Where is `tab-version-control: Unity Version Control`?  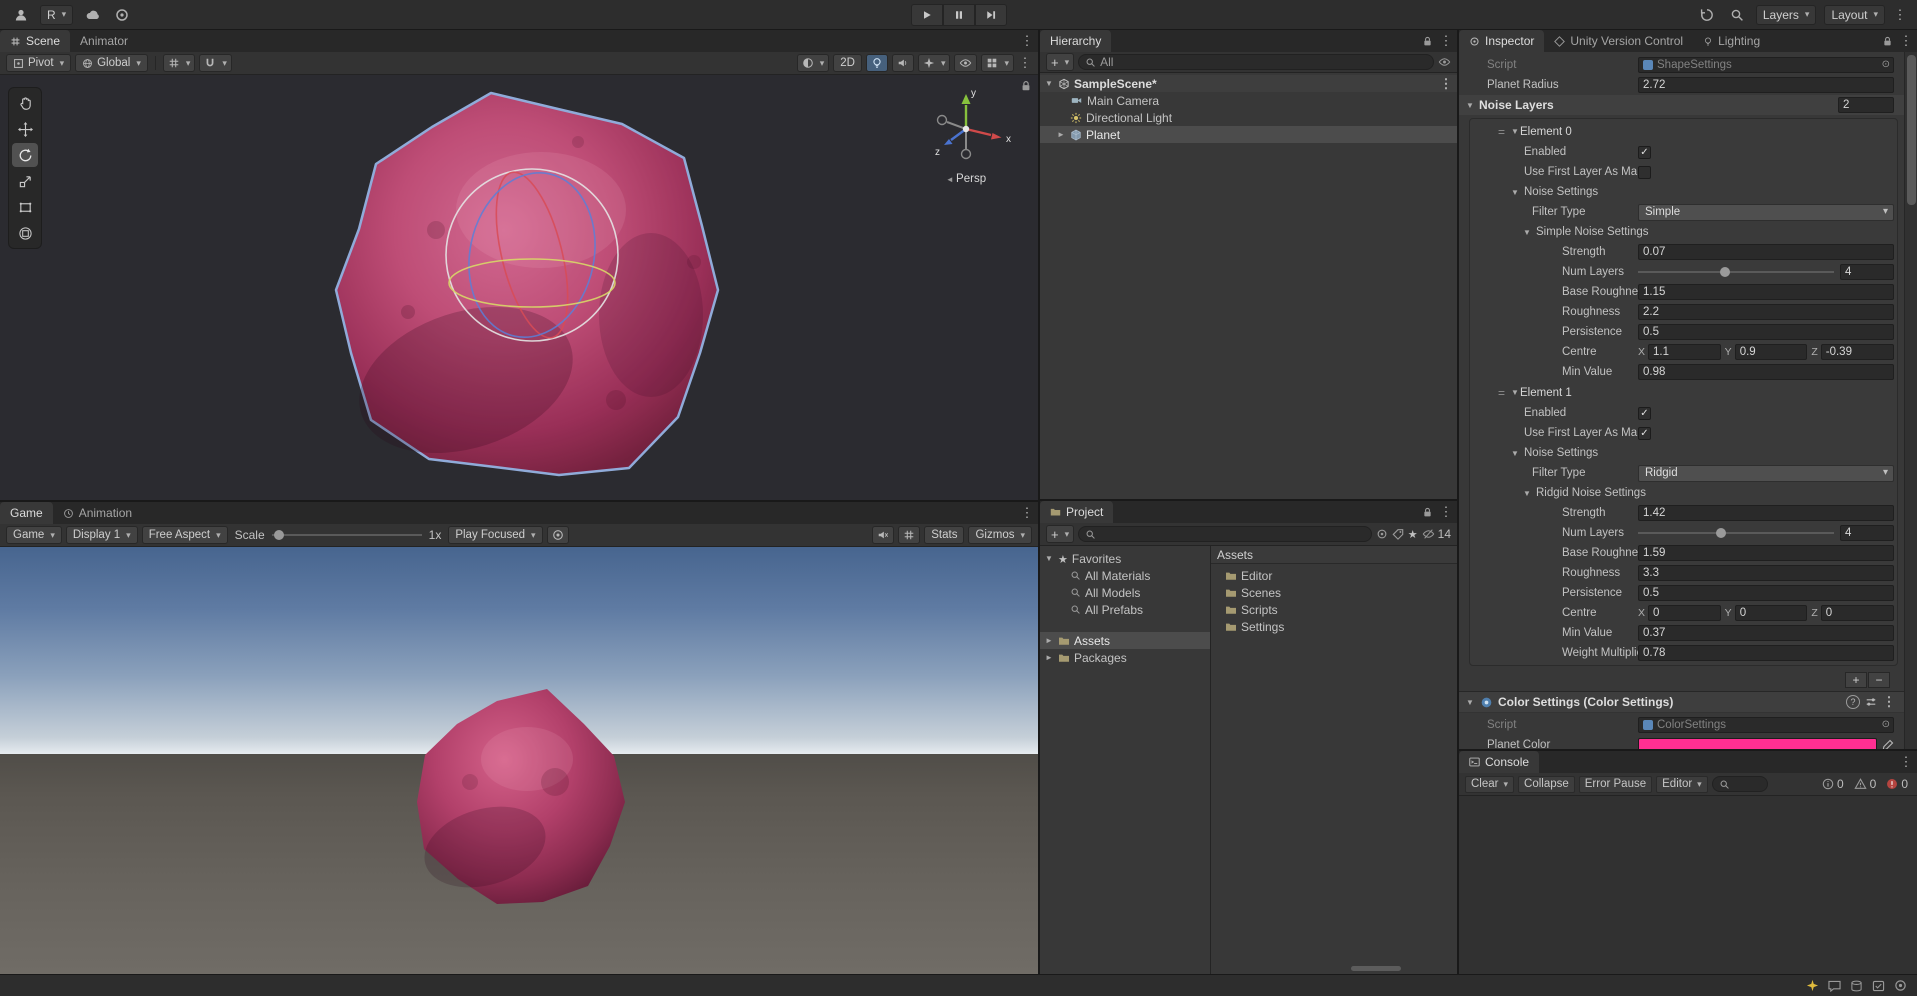
tab-version-control: Unity Version Control is located at coordinates (1618, 41).